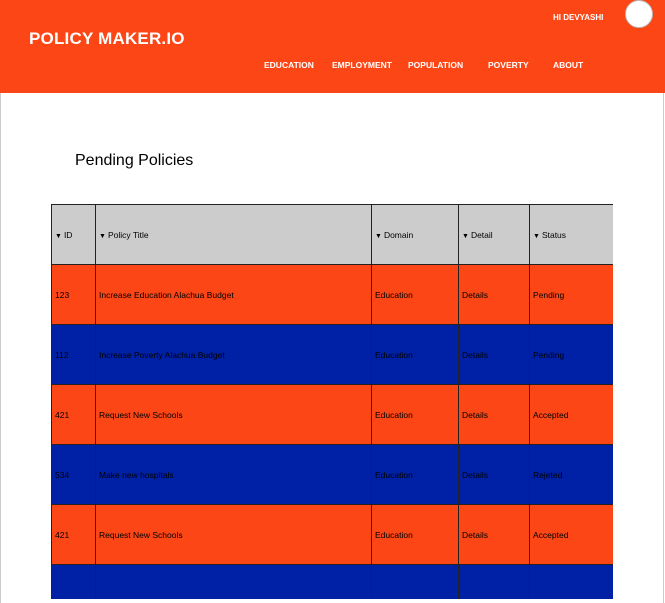 The width and height of the screenshot is (665, 603). I want to click on cell-id, so click(73, 581).